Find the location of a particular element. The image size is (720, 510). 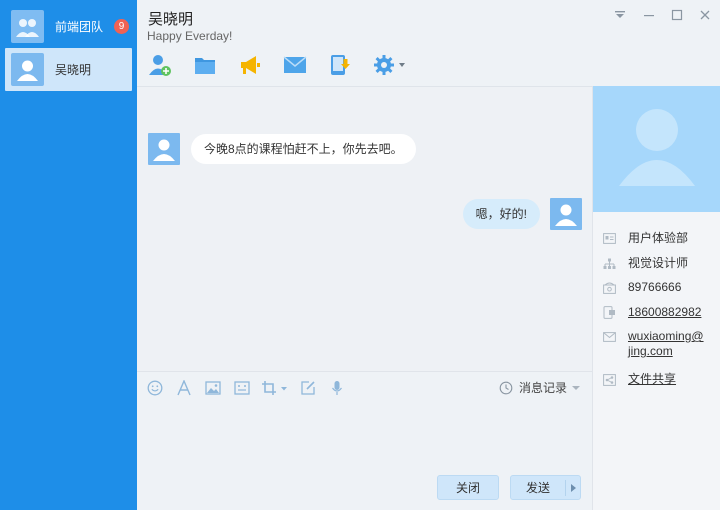

position-row: 视觉设计师 is located at coordinates (645, 263).